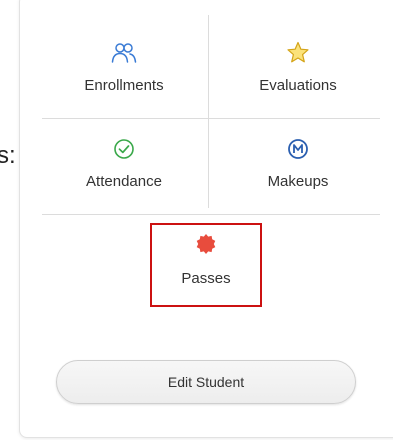 This screenshot has height=440, width=393. Describe the element at coordinates (208, 111) in the screenshot. I see `vertical-divider` at that location.